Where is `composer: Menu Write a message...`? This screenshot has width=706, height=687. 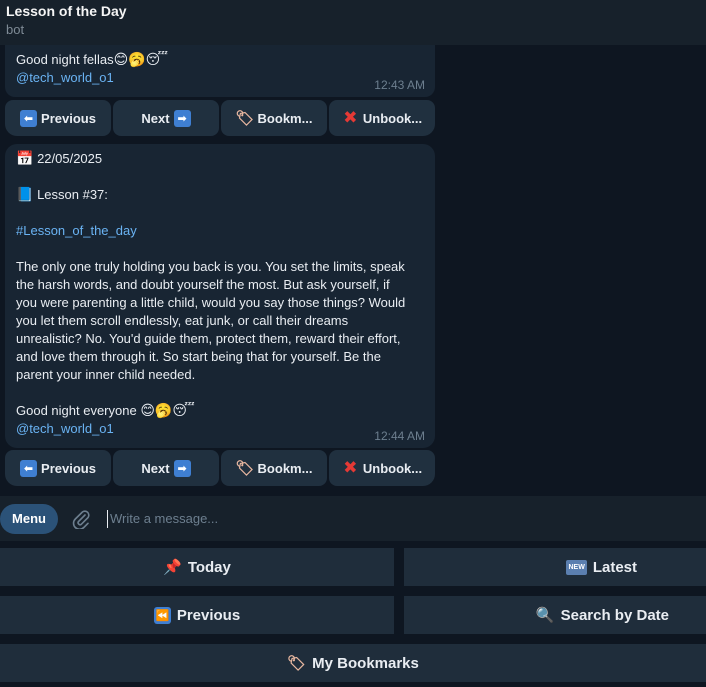
composer: Menu Write a message... is located at coordinates (353, 518).